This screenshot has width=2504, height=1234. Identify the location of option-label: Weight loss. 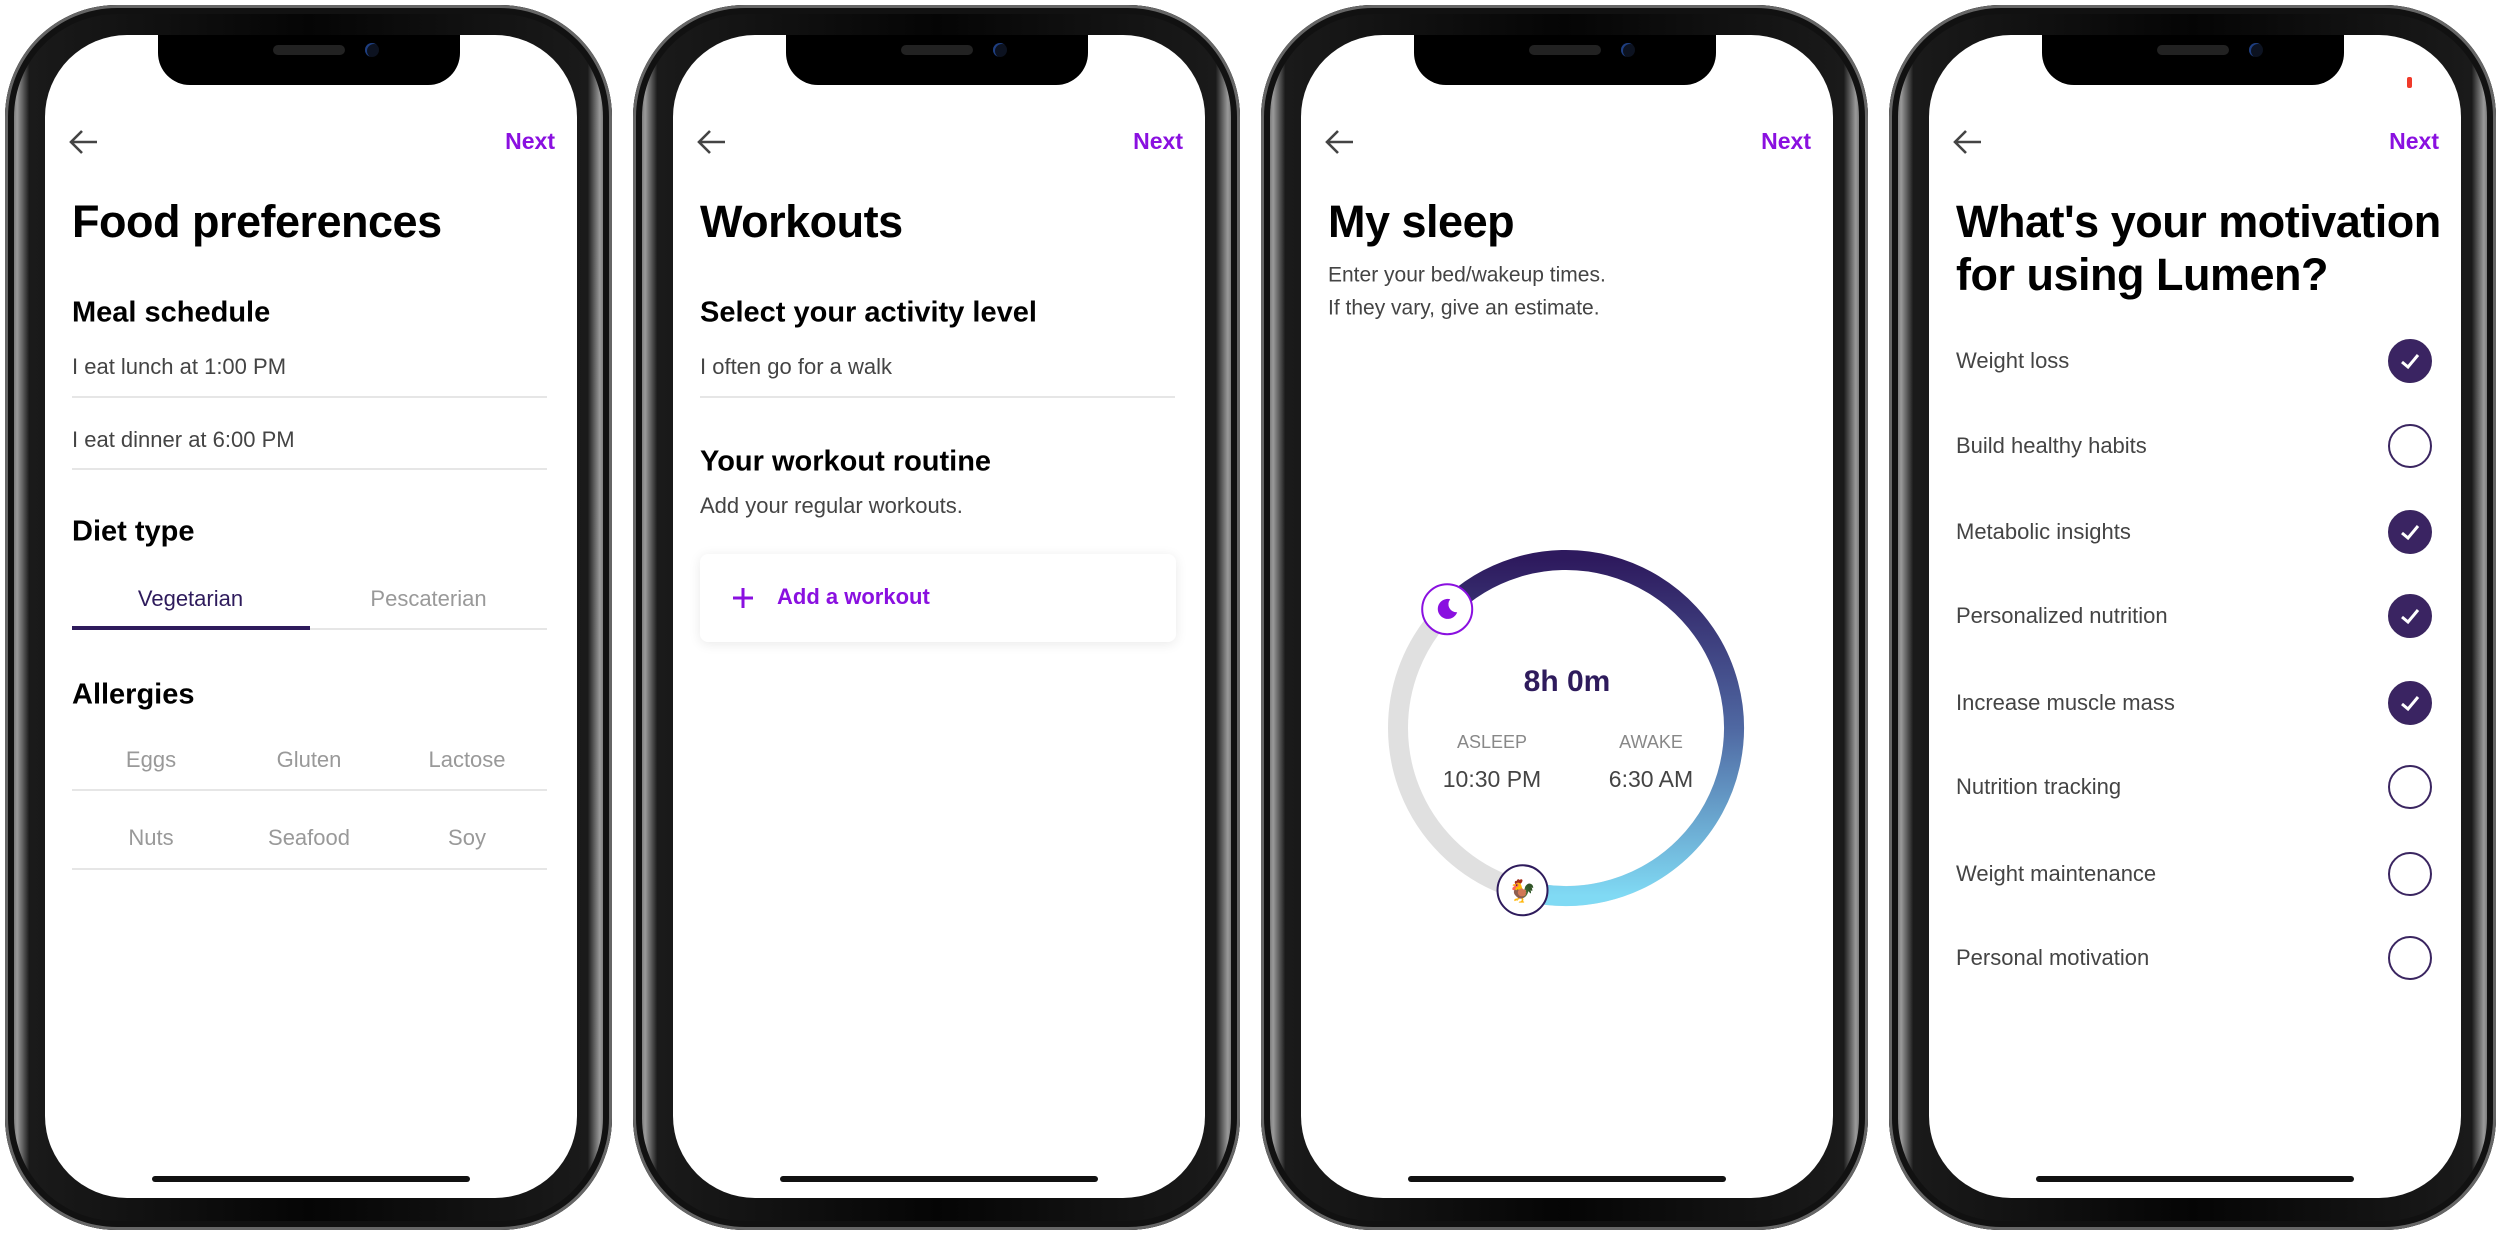
(2013, 360).